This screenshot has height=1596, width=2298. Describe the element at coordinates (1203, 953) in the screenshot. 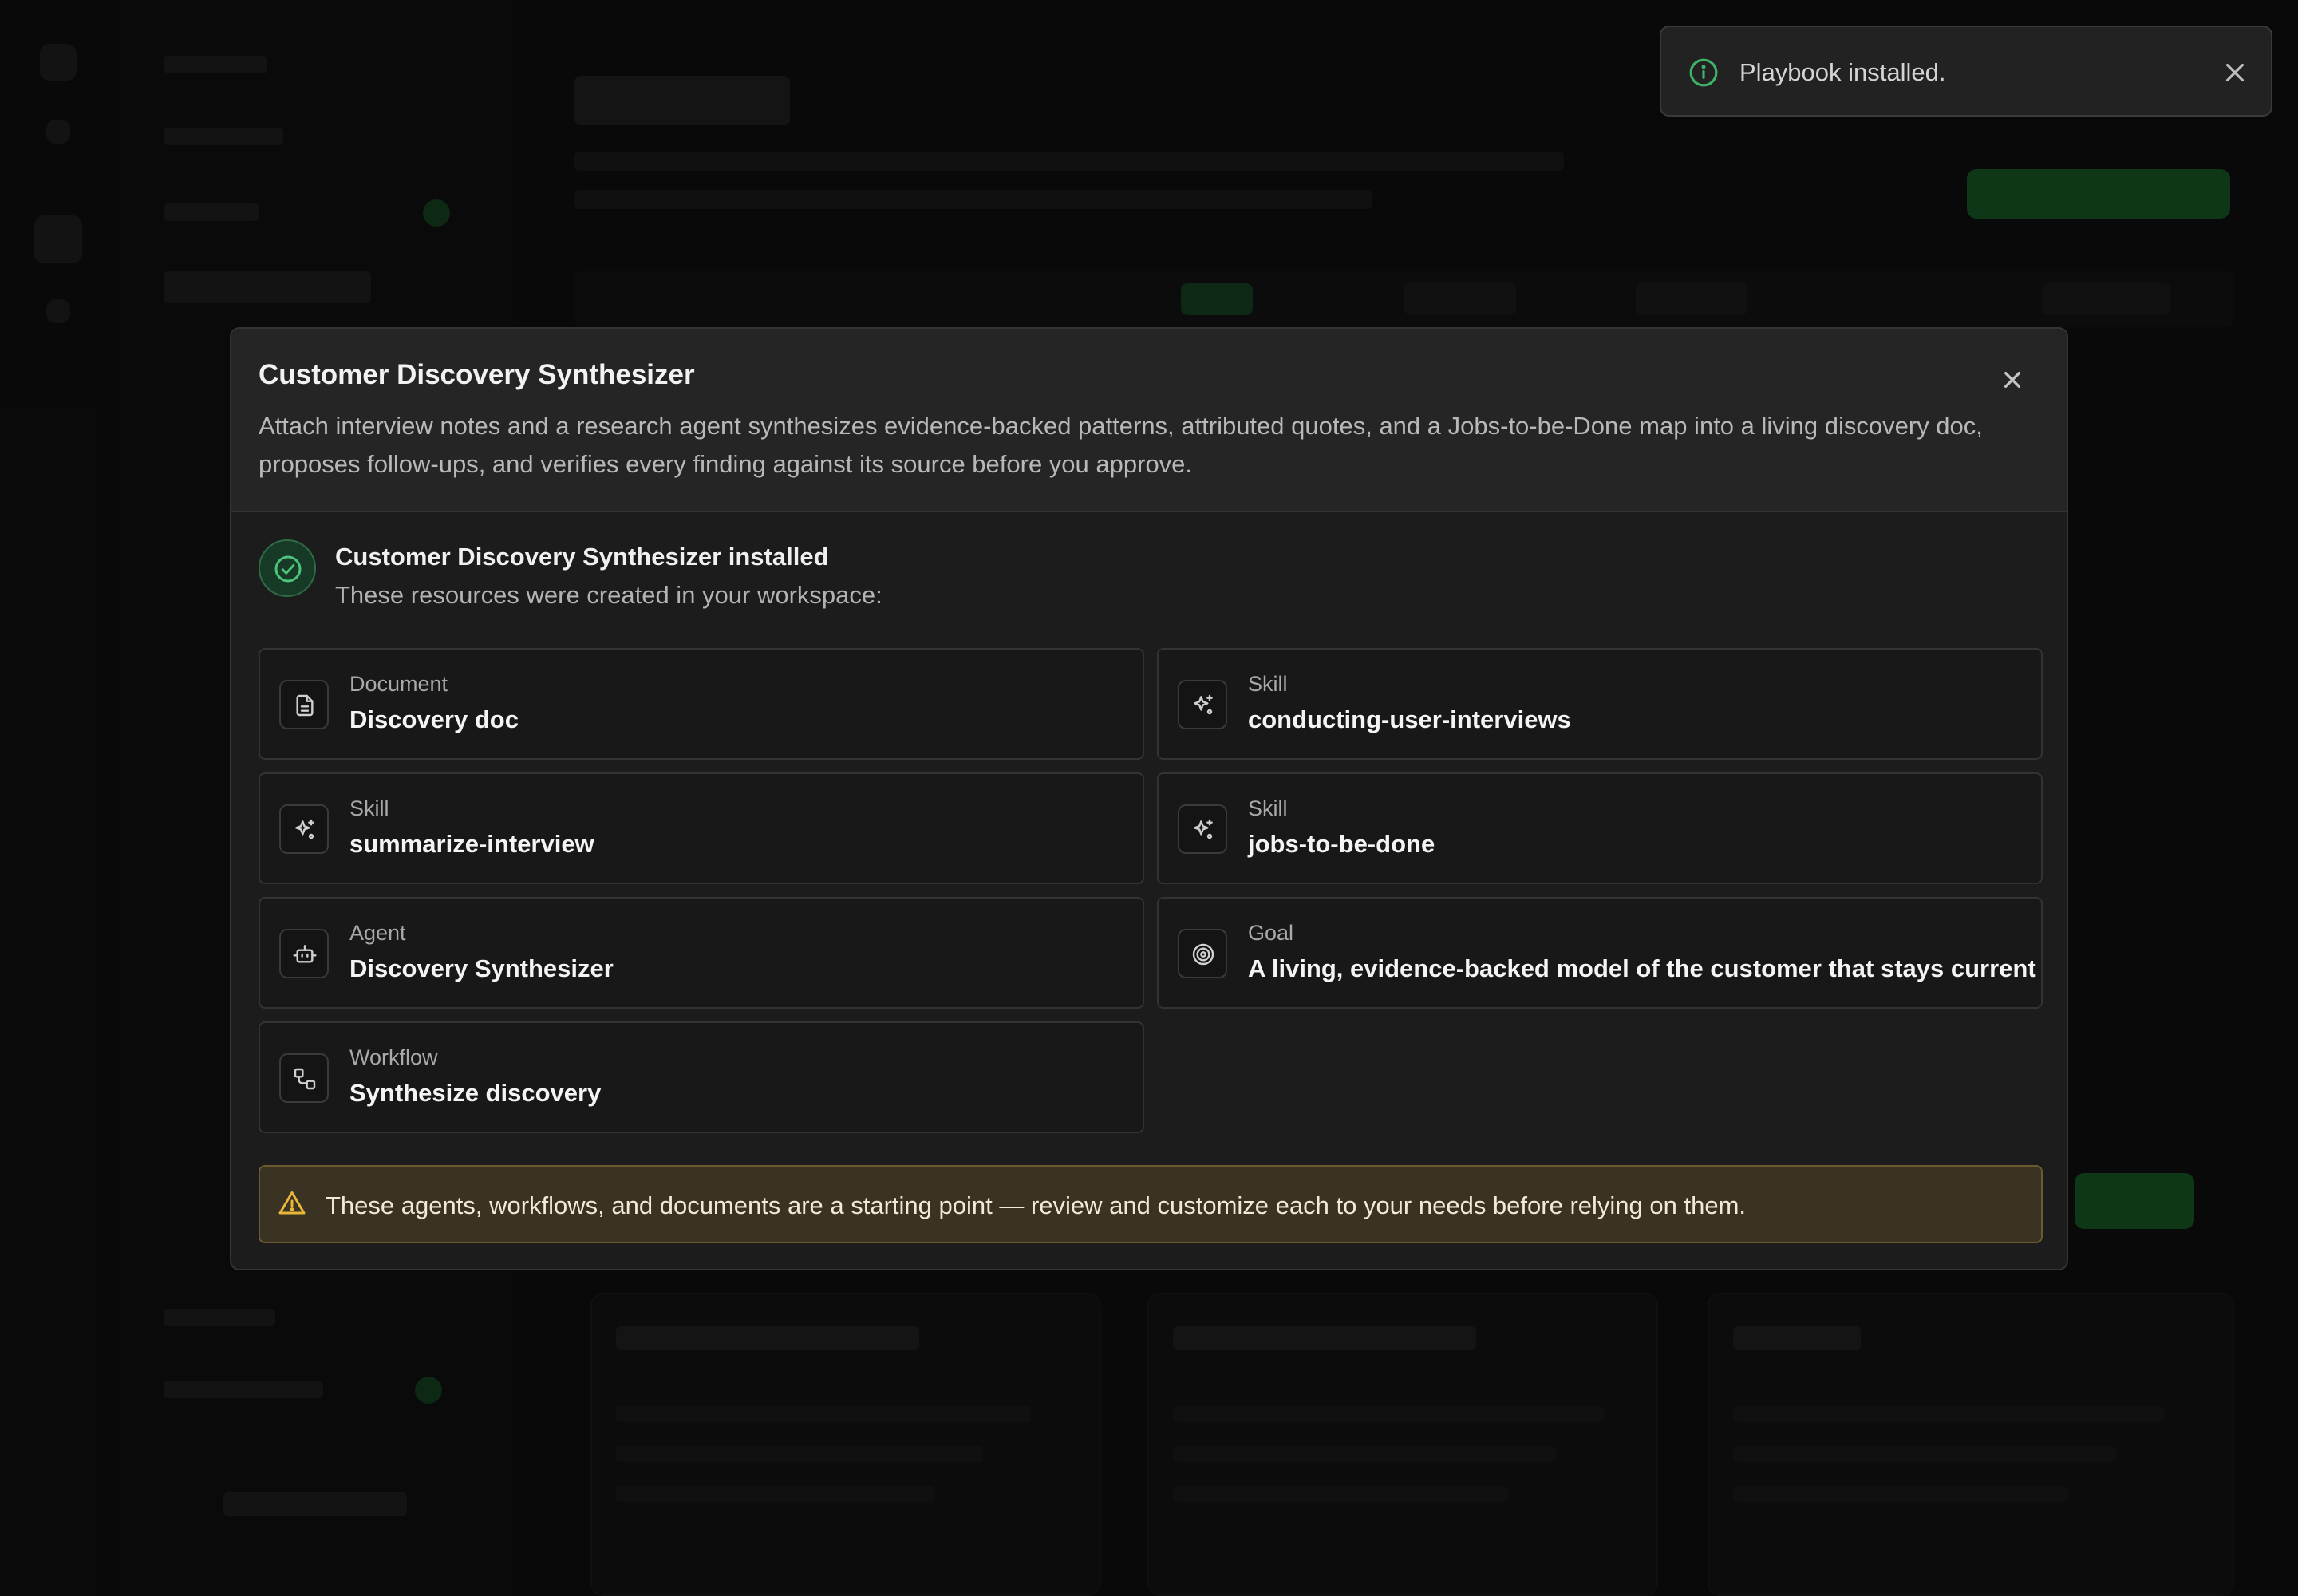

I see `target-icon` at that location.